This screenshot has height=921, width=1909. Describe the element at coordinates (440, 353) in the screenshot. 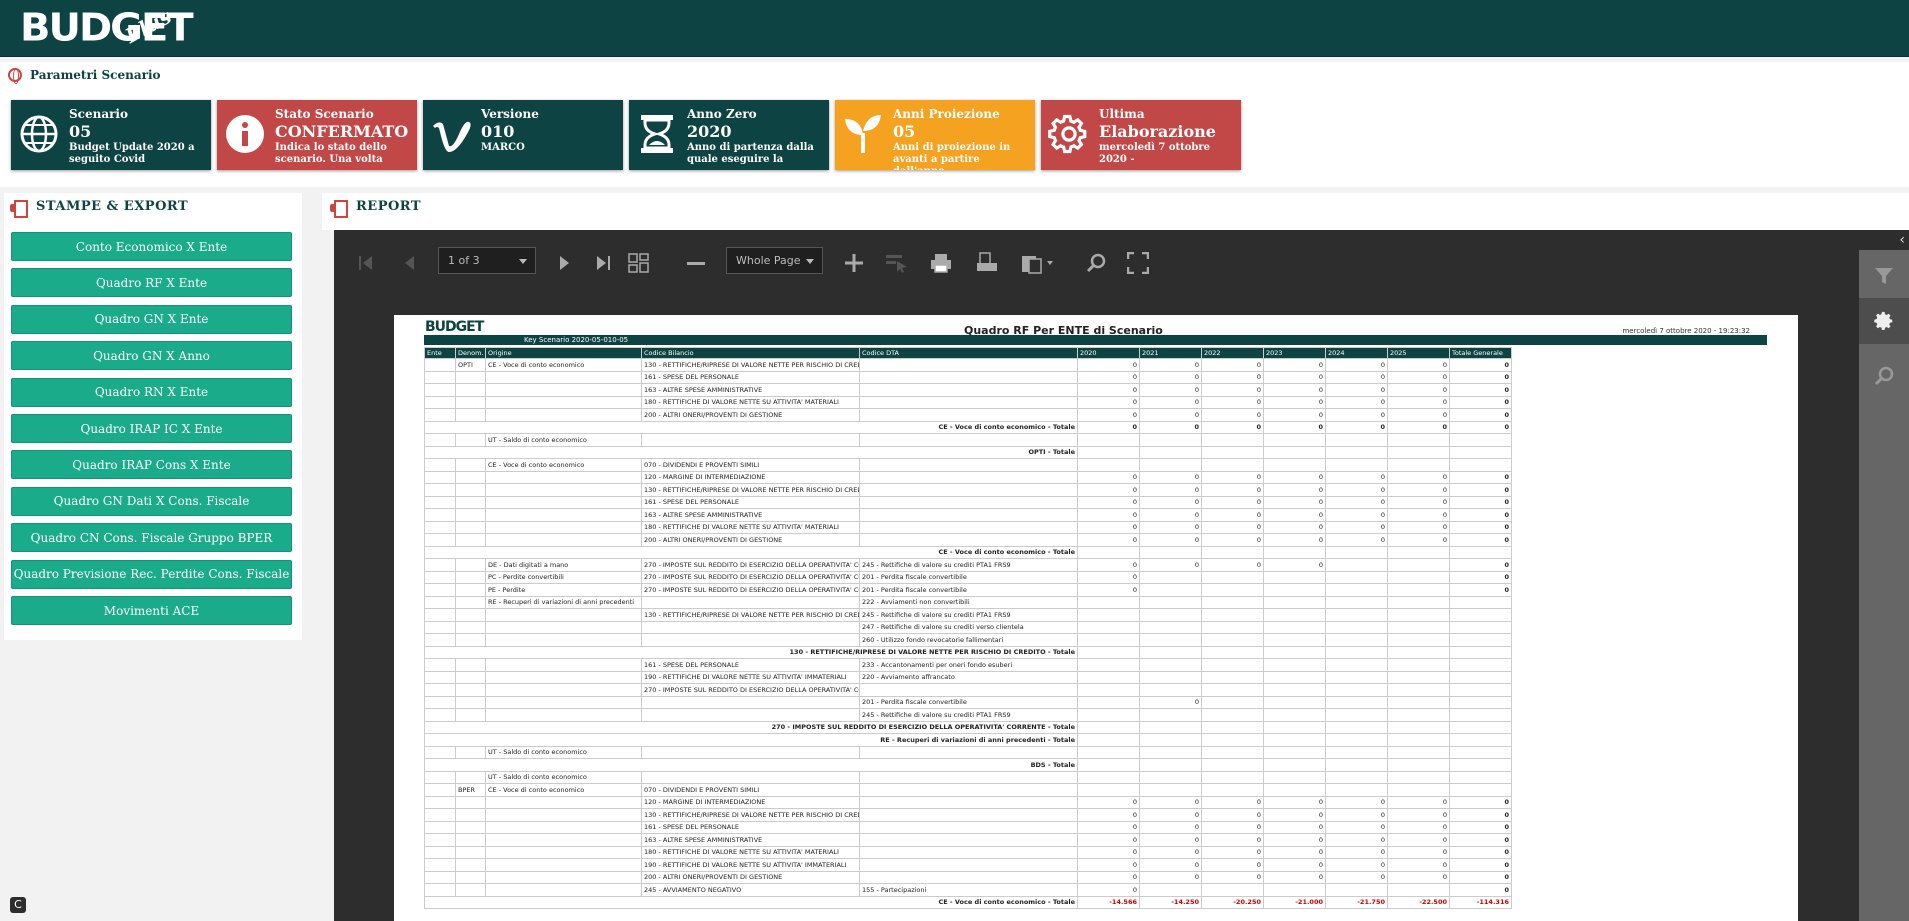

I see `column-header: Ente` at that location.